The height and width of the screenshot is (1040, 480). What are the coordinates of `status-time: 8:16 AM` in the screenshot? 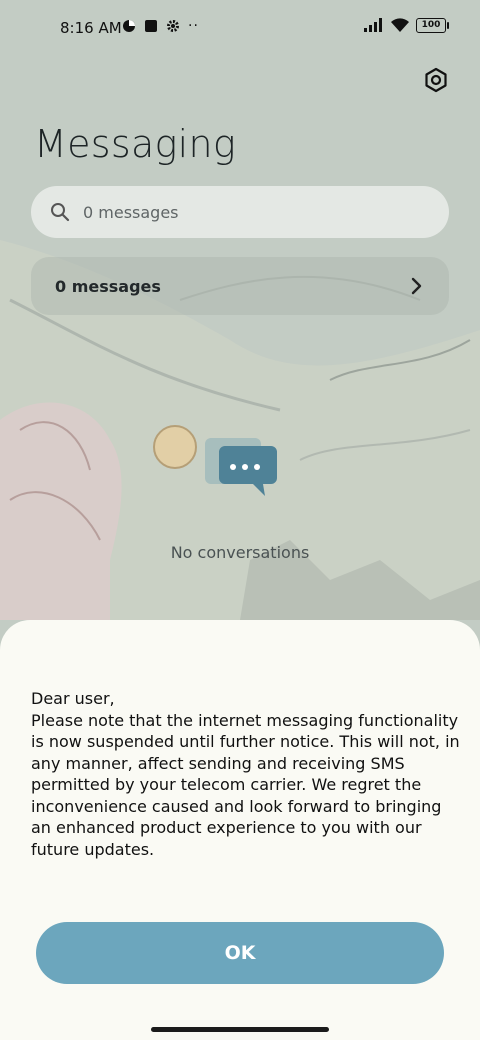 It's located at (91, 28).